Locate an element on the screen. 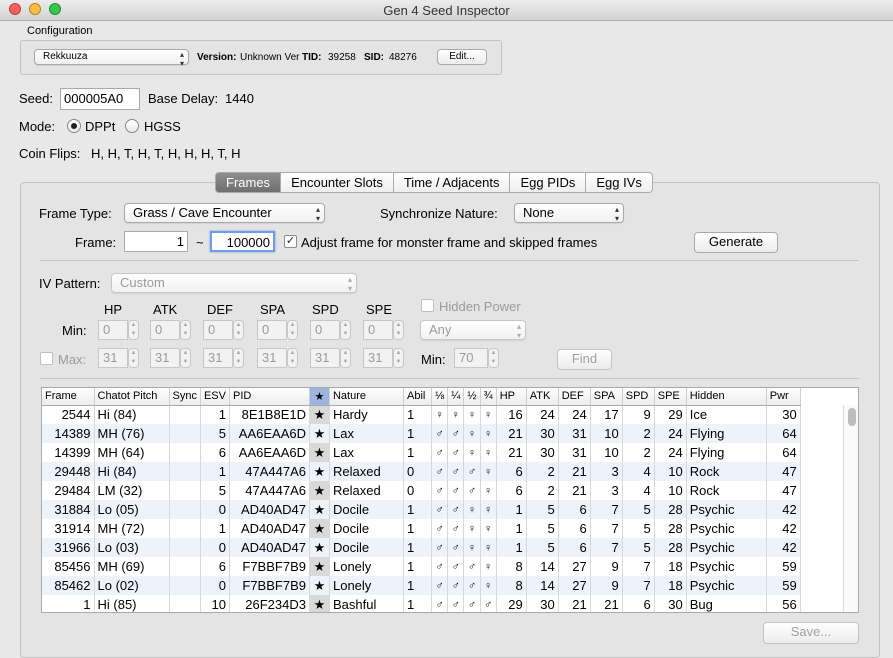 This screenshot has width=893, height=658. table-cell: 2 is located at coordinates (638, 433).